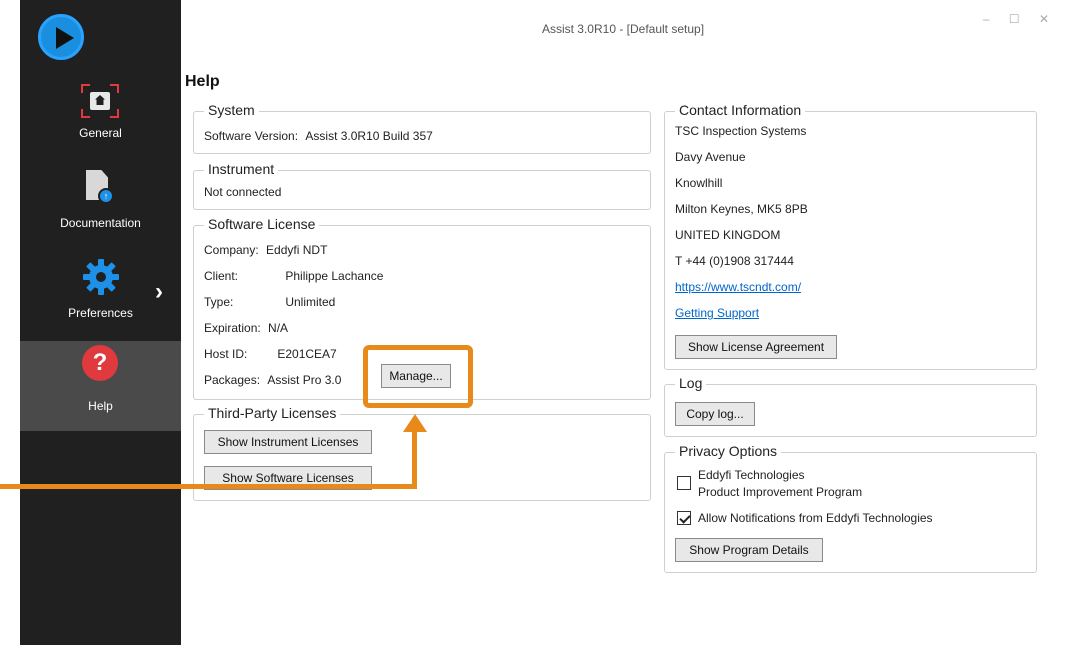  What do you see at coordinates (741, 131) in the screenshot?
I see `contact-line: TSC Inspection Systems` at bounding box center [741, 131].